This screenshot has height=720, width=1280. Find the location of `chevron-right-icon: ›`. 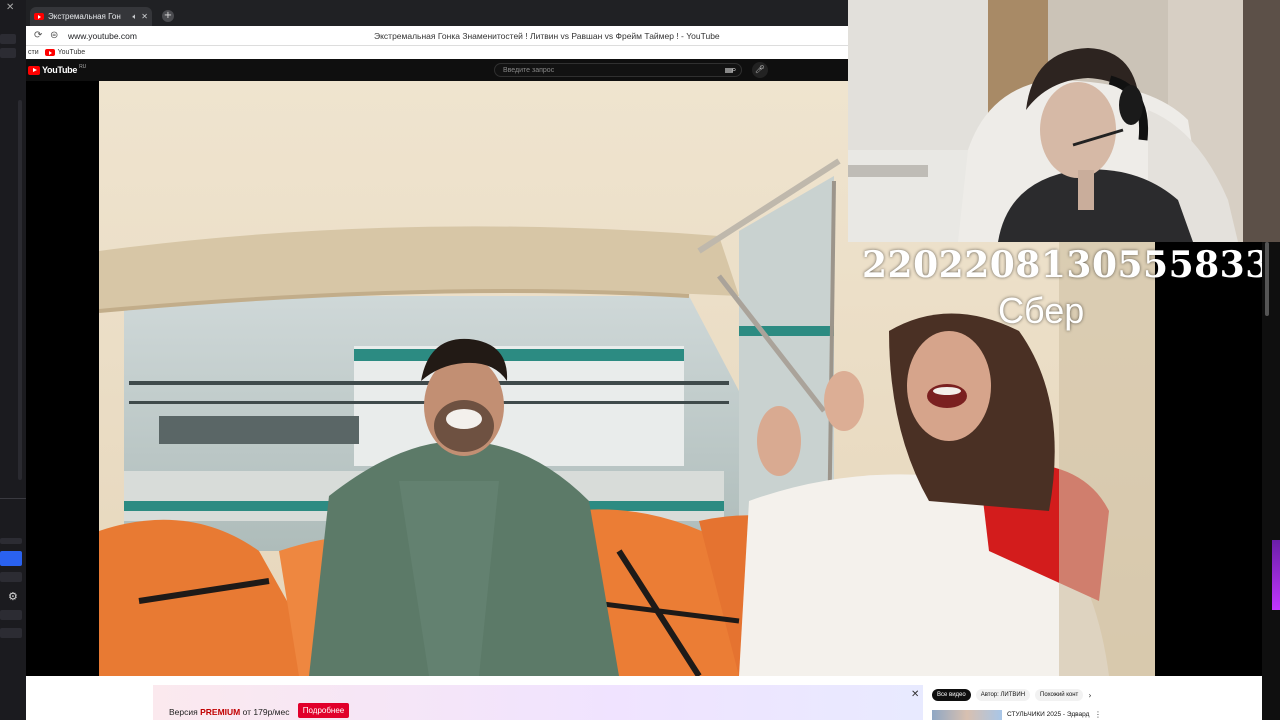

chevron-right-icon: › is located at coordinates (1089, 695).